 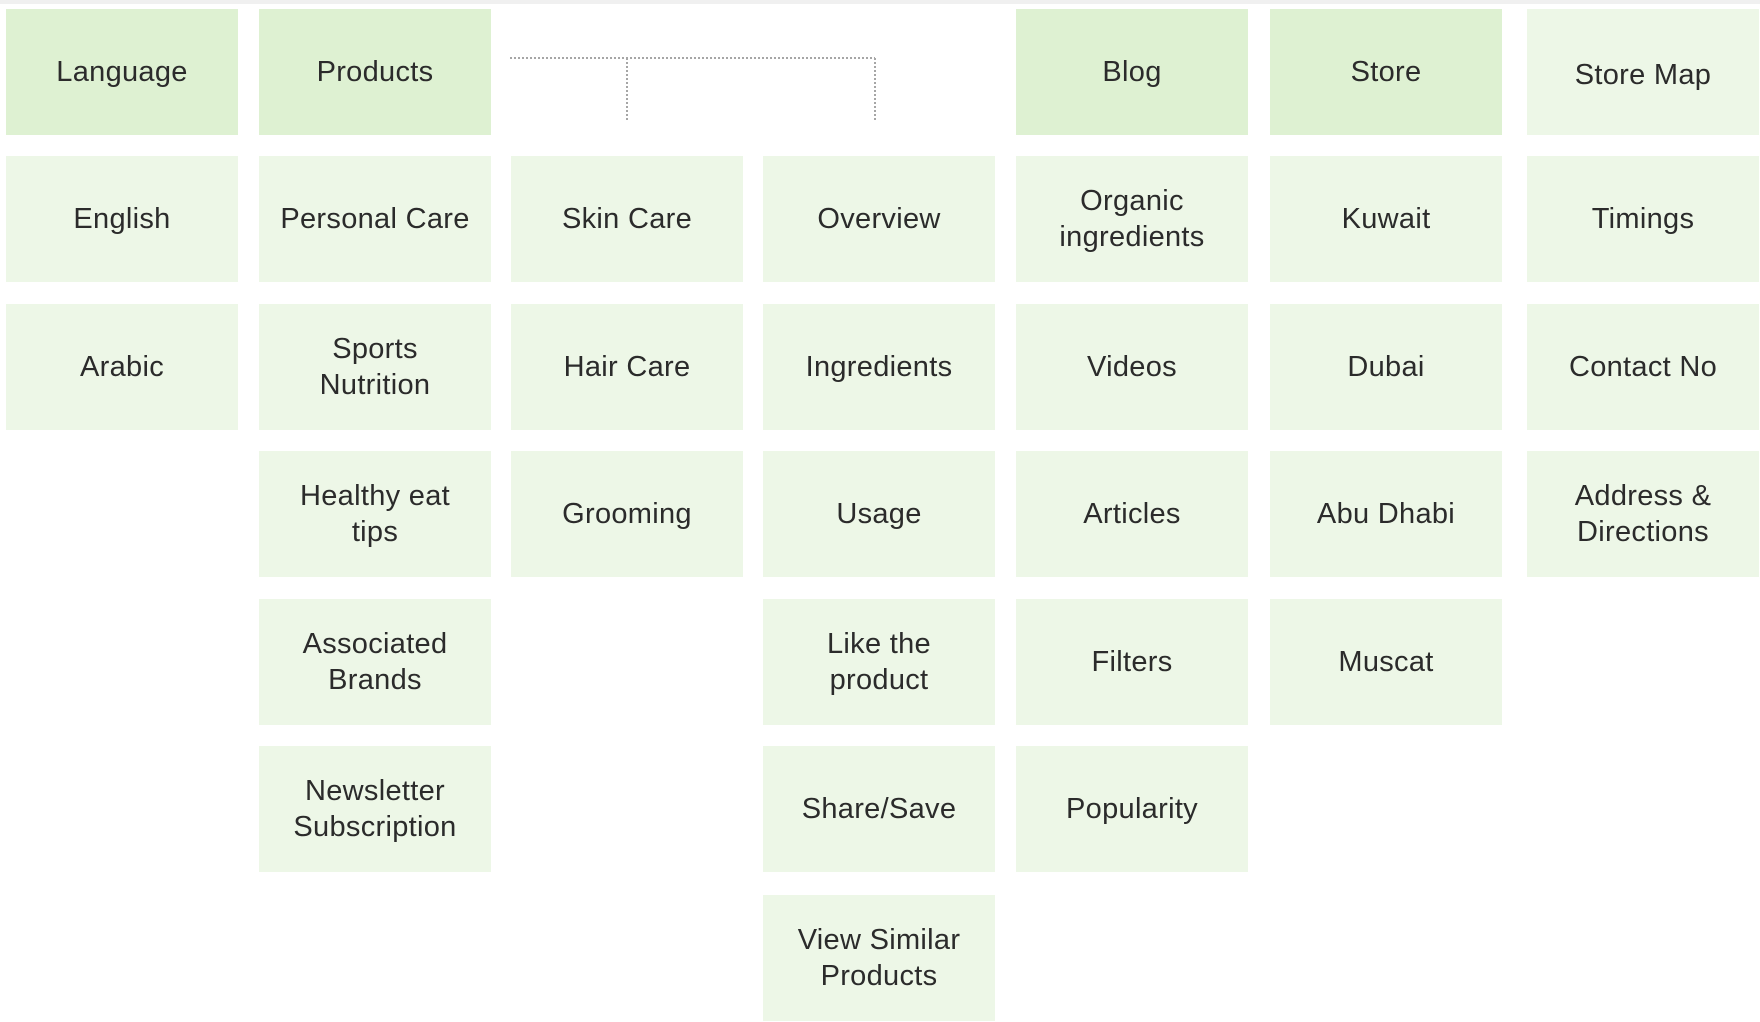 I want to click on node-blog-articles: Articles, so click(x=1132, y=514).